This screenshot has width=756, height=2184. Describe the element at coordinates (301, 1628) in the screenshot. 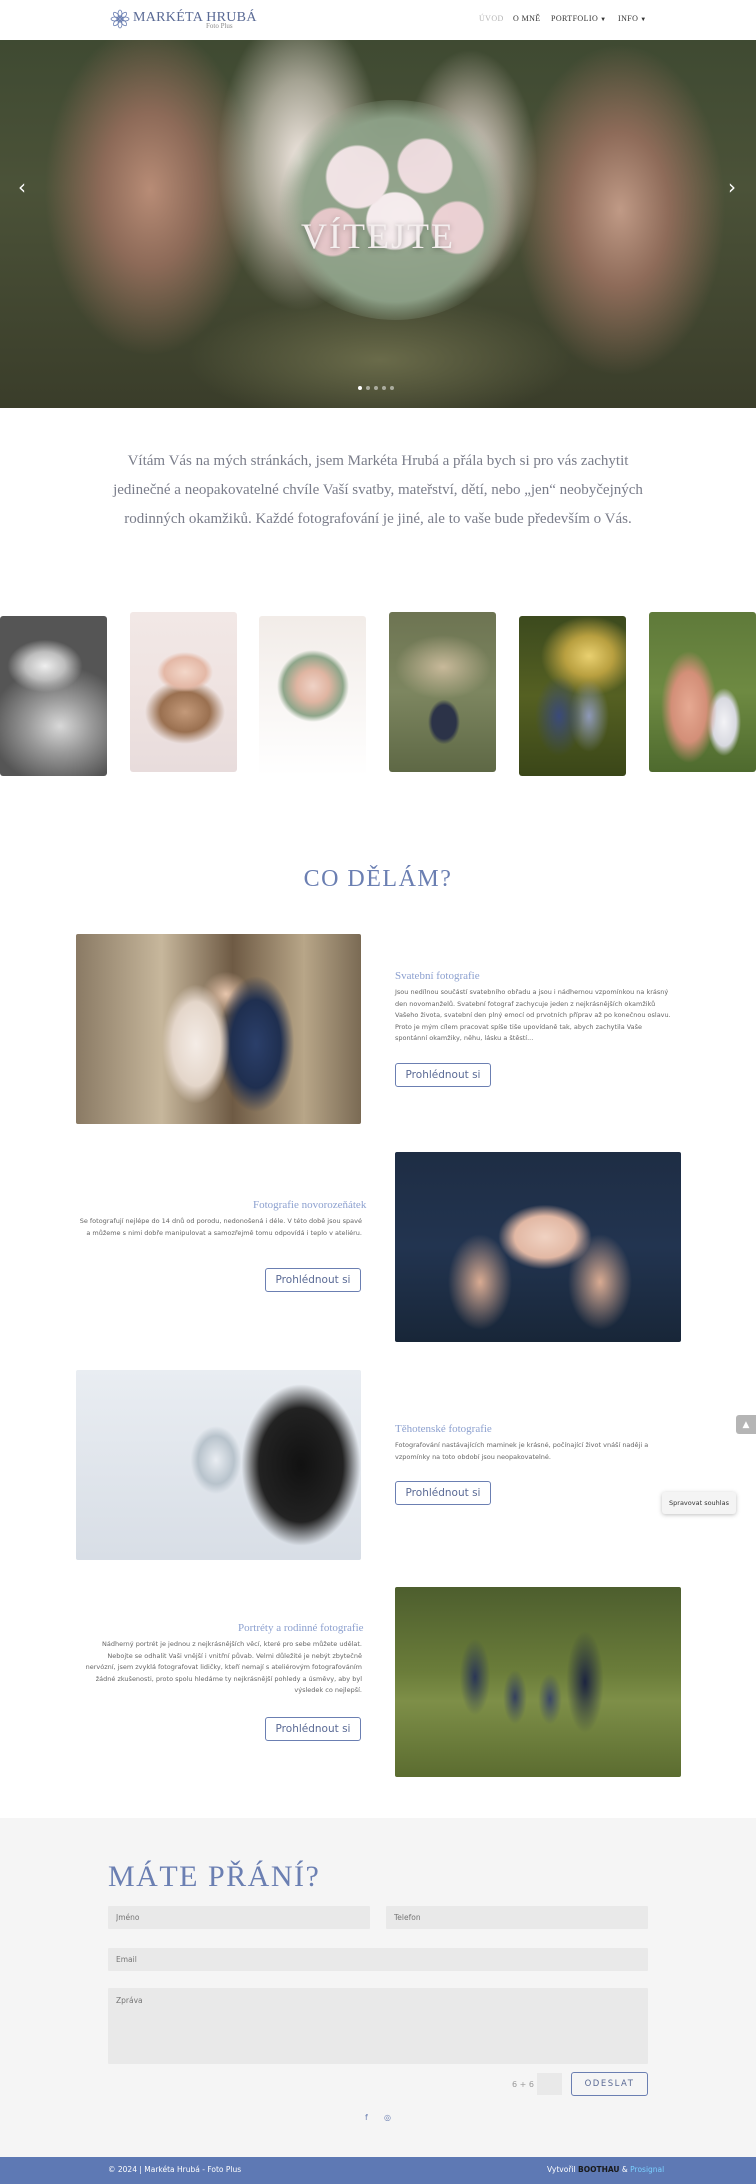

I see `service-heading: Portréty a rodinné fotografie` at that location.